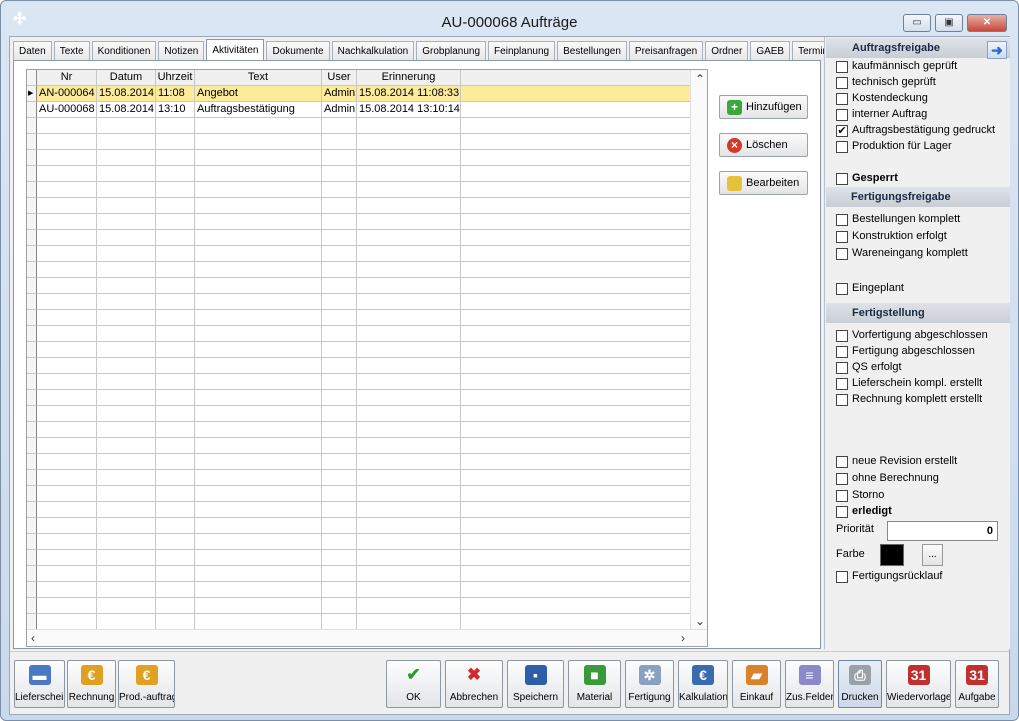 This screenshot has height=721, width=1019. What do you see at coordinates (905, 352) in the screenshot?
I see `checkbox-fertigung-abgeschlossen: Fertigung abgeschlossen` at bounding box center [905, 352].